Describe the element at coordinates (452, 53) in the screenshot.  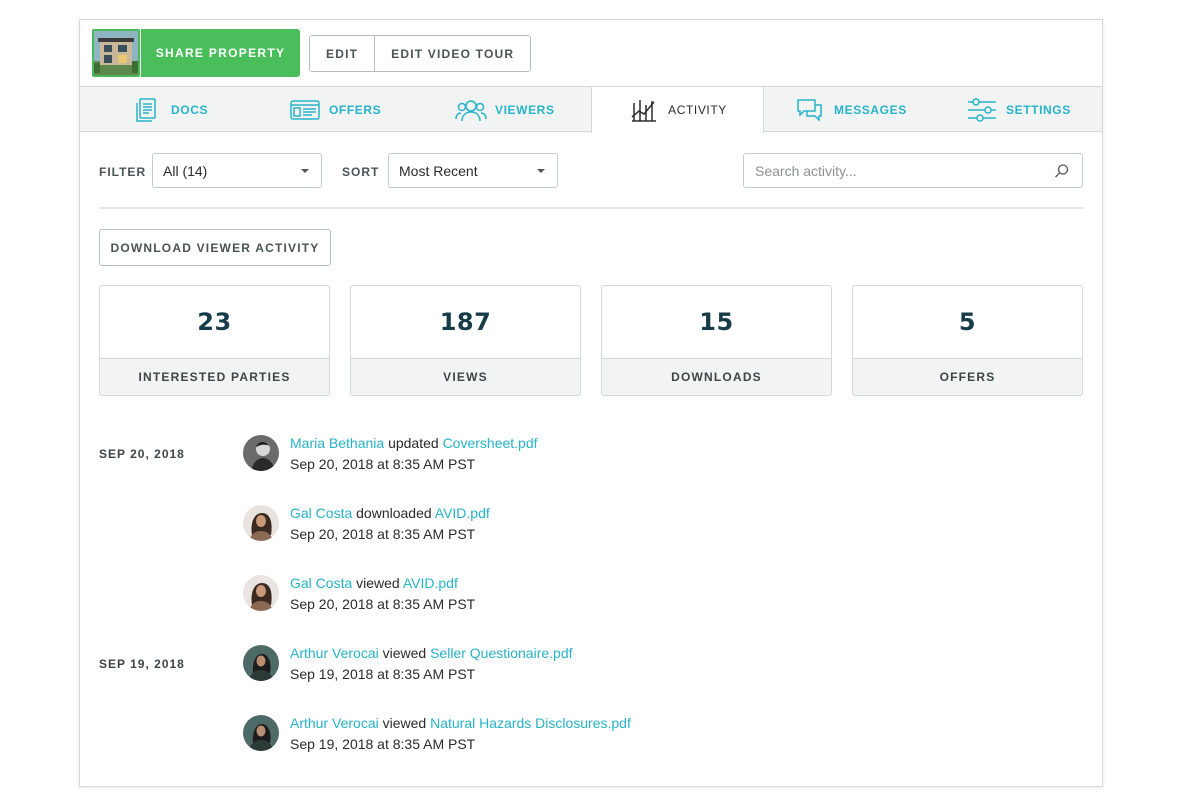
I see `edit-video-tour-button: EDIT VIDEO TOUR` at that location.